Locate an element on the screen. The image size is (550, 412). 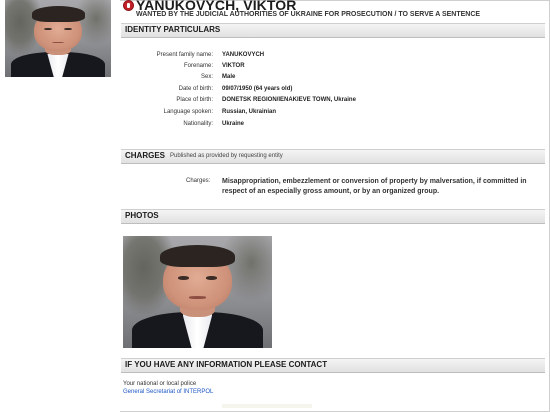
interpol-contact-link: General Secretariat of INTERPOL is located at coordinates (168, 392).